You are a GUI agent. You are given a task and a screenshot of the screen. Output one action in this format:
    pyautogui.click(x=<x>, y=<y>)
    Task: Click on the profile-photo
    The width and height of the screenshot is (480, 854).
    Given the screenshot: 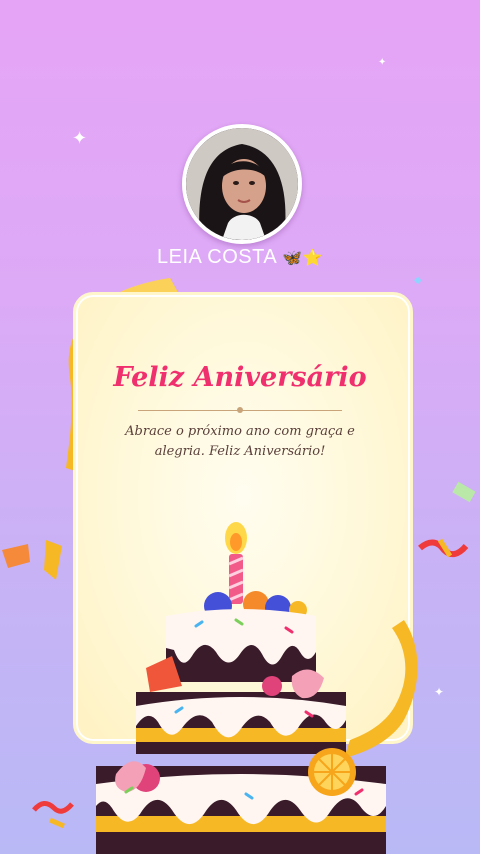 What is the action you would take?
    pyautogui.click(x=242, y=184)
    